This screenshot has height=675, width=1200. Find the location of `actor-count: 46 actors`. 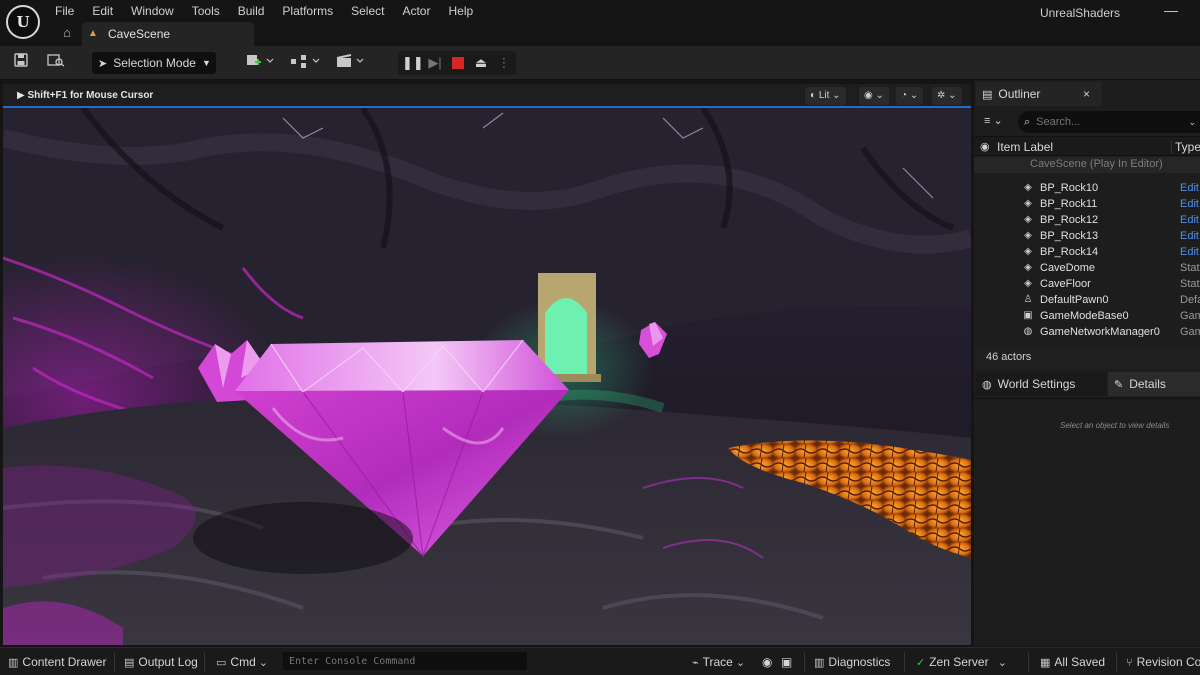

actor-count: 46 actors is located at coordinates (1009, 357).